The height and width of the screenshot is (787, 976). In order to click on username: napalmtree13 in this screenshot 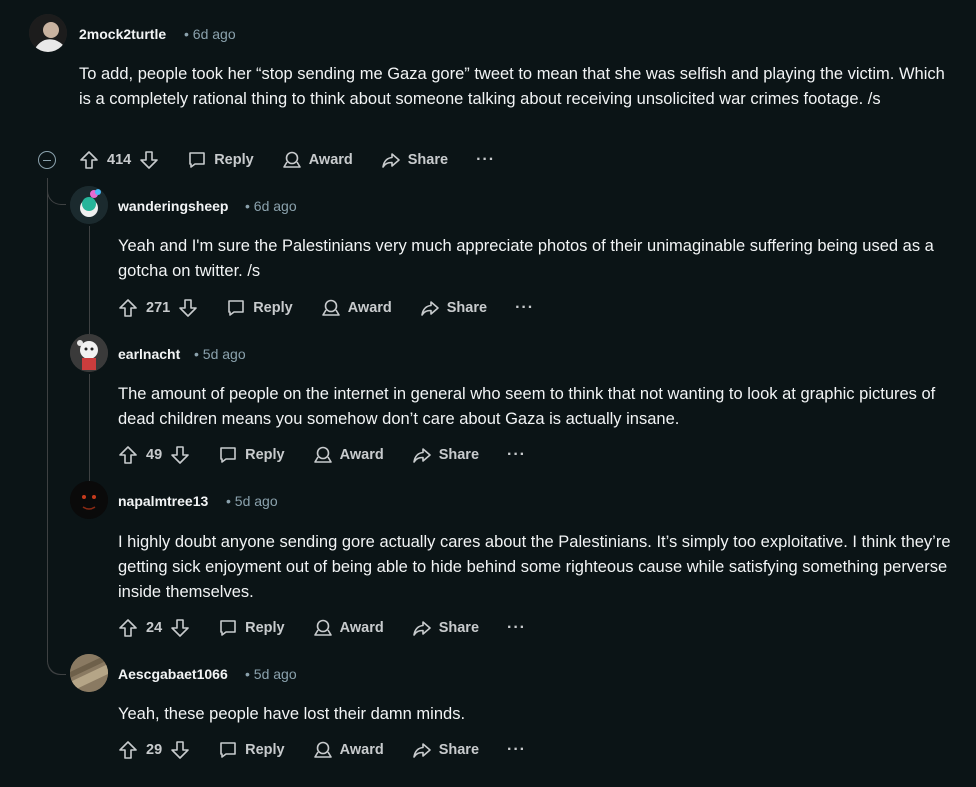, I will do `click(163, 501)`.